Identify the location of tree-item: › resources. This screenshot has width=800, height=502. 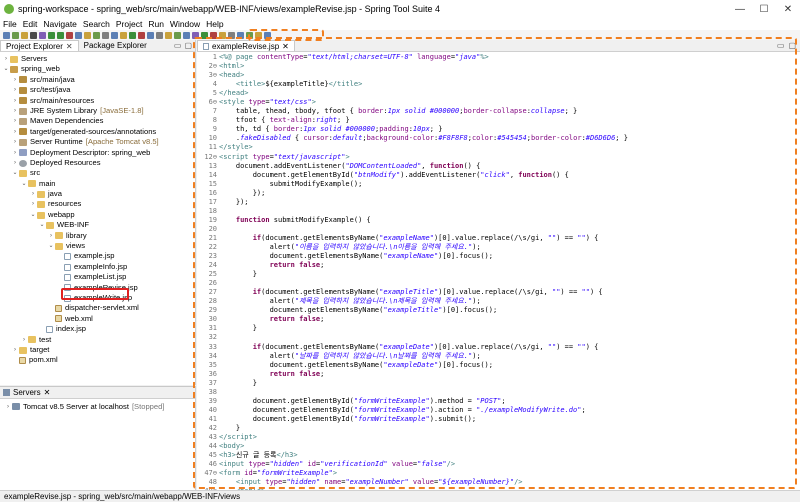
(97, 204).